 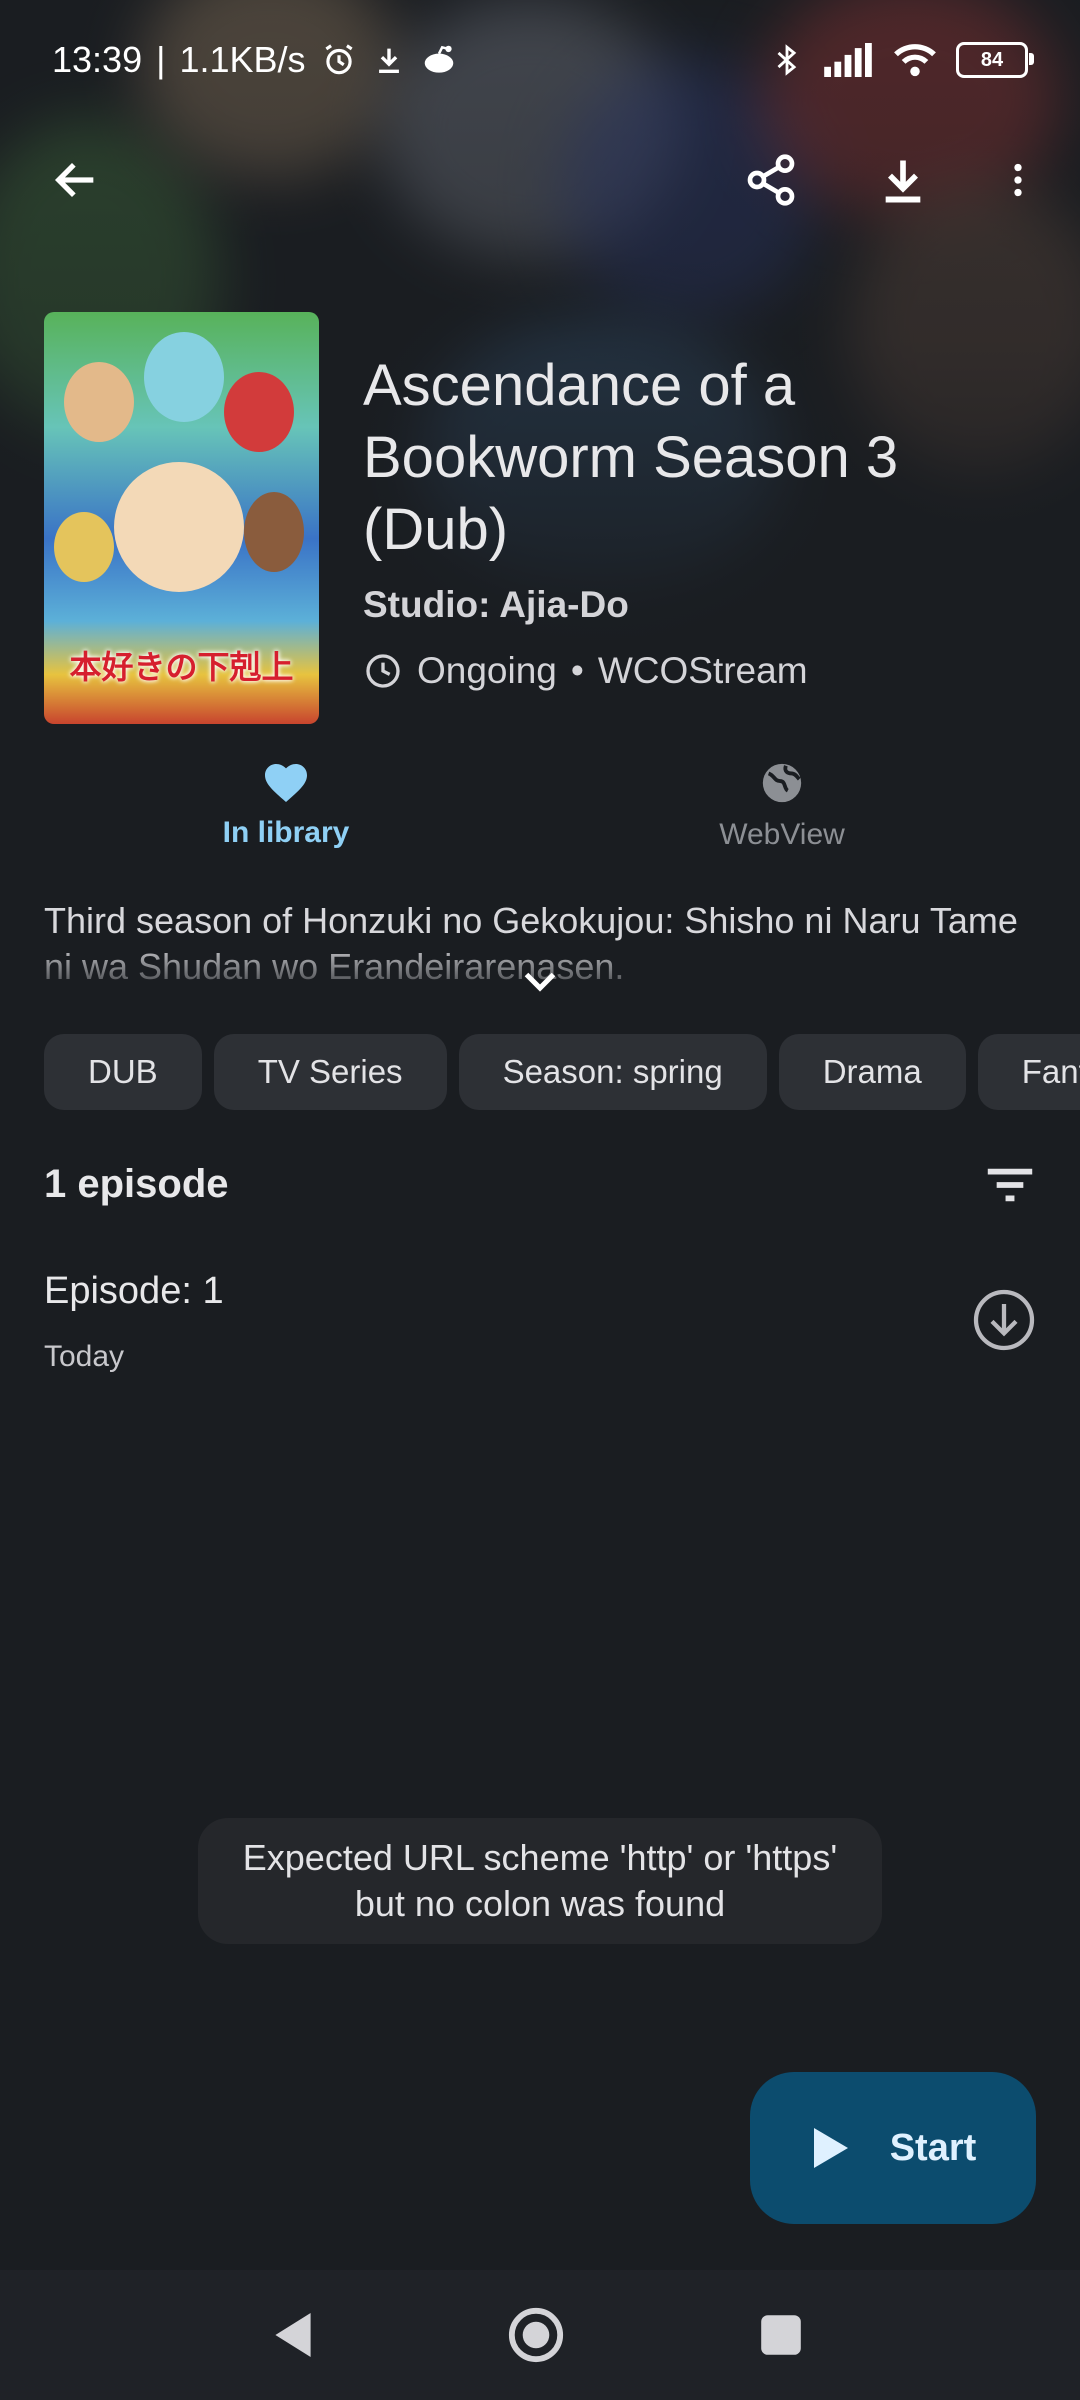 I want to click on webview-label: WebView, so click(x=782, y=834).